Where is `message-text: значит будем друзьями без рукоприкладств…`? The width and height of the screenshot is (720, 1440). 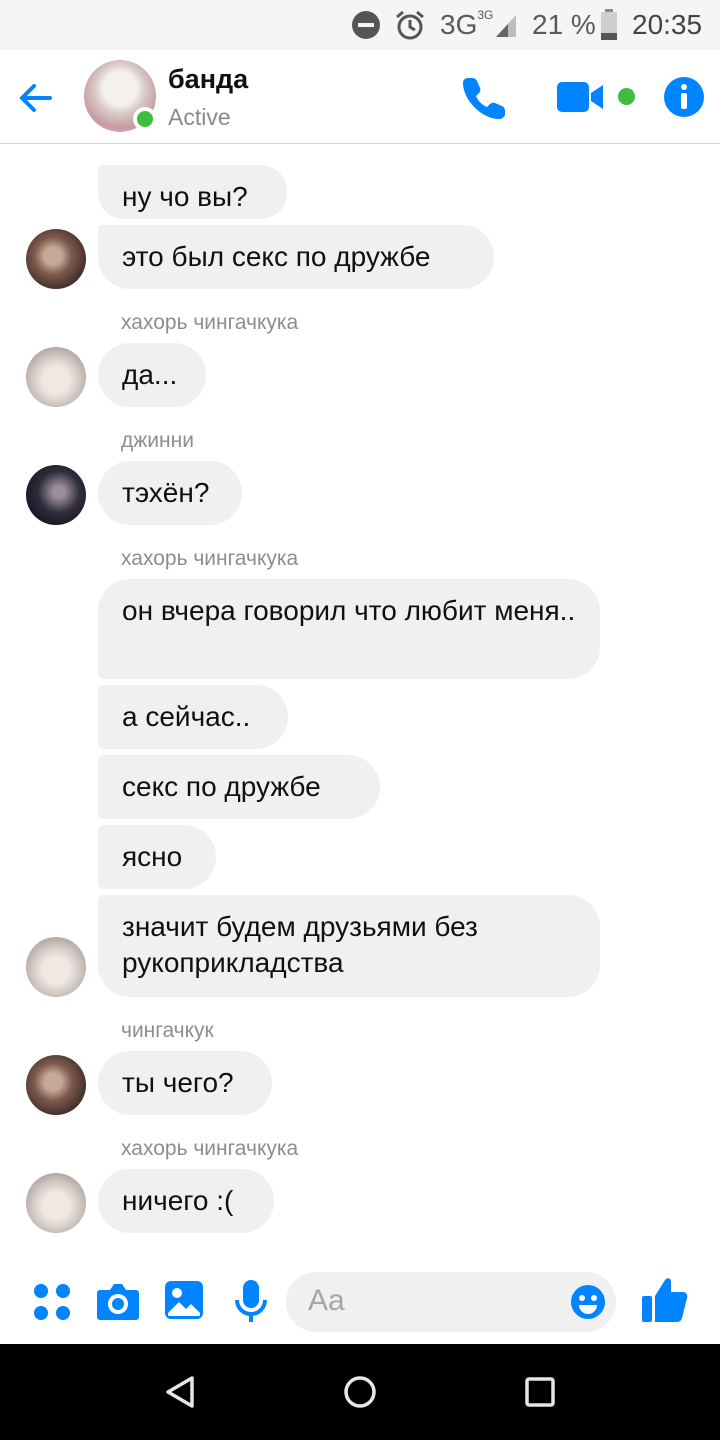
message-text: значит будем друзьями без рукоприкладств… is located at coordinates (300, 944).